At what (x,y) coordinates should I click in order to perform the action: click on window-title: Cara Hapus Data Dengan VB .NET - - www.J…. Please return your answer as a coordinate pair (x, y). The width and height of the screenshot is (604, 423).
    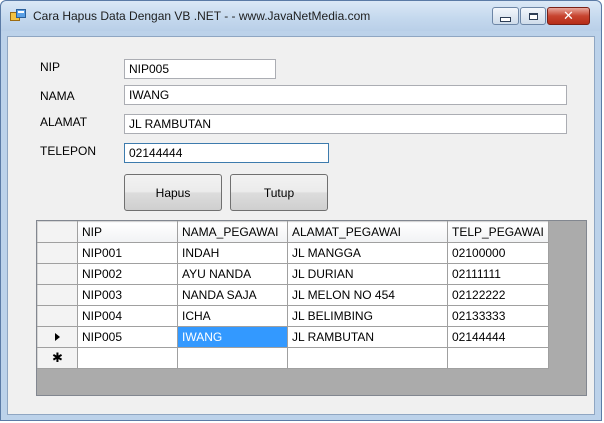
    Looking at the image, I should click on (202, 16).